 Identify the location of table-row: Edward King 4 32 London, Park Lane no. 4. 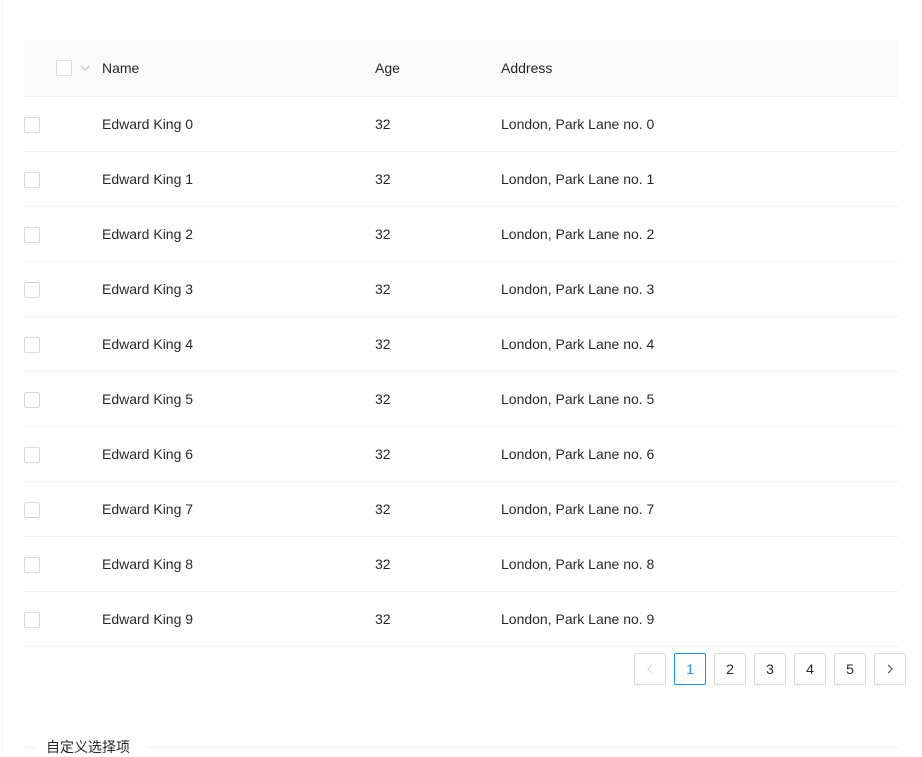
(461, 344).